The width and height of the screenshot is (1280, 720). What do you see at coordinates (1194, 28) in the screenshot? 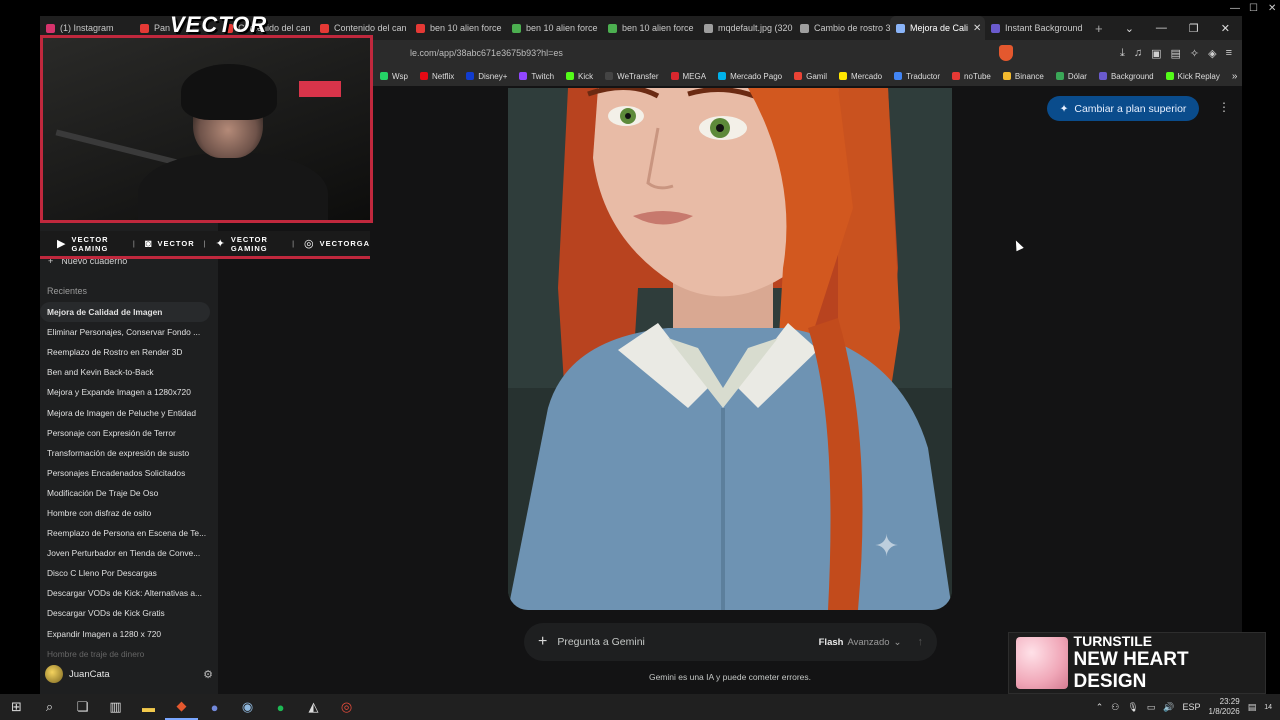
I see `restore-icon: ❐` at bounding box center [1194, 28].